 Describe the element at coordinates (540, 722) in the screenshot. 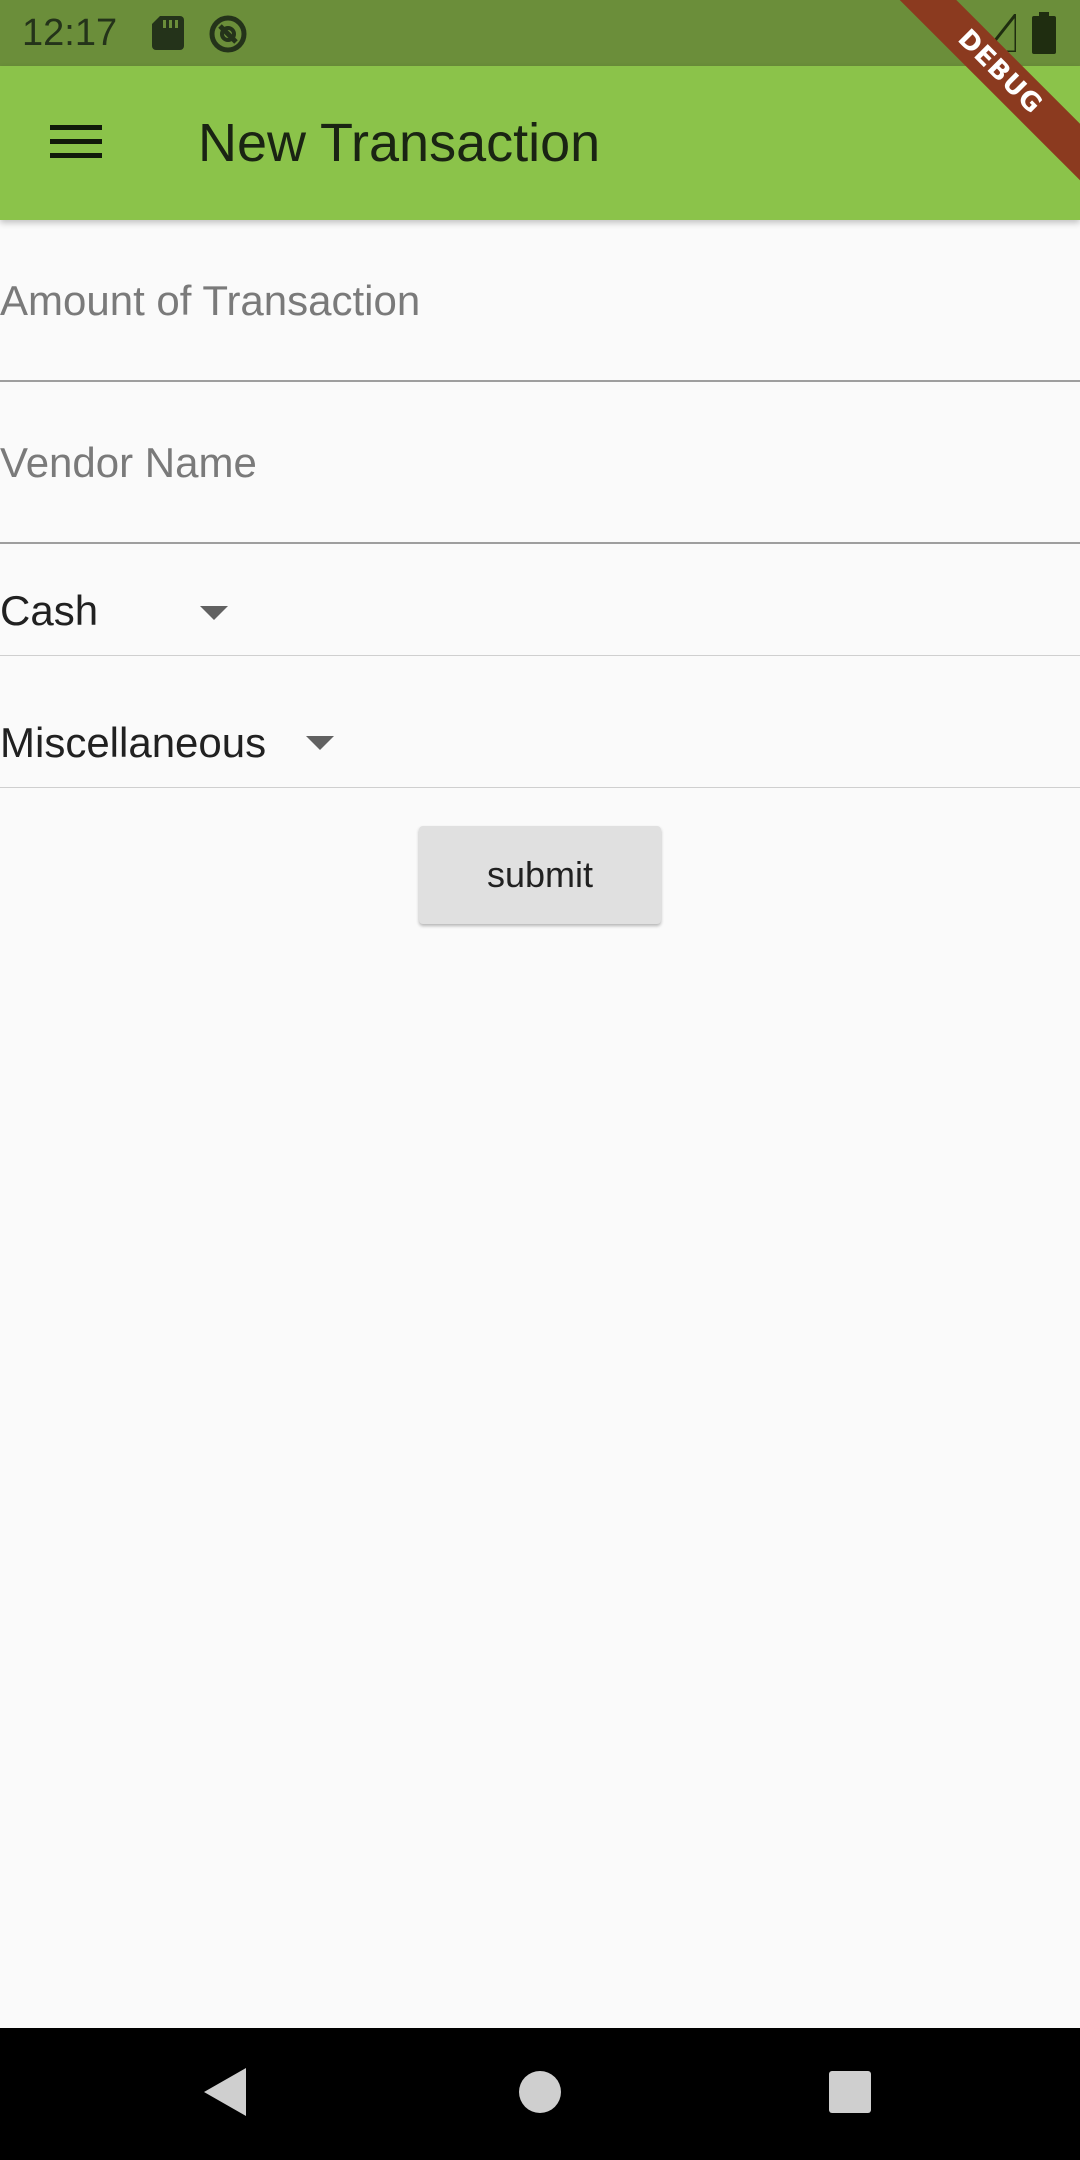

I see `category-dropdown: Miscellaneous` at that location.